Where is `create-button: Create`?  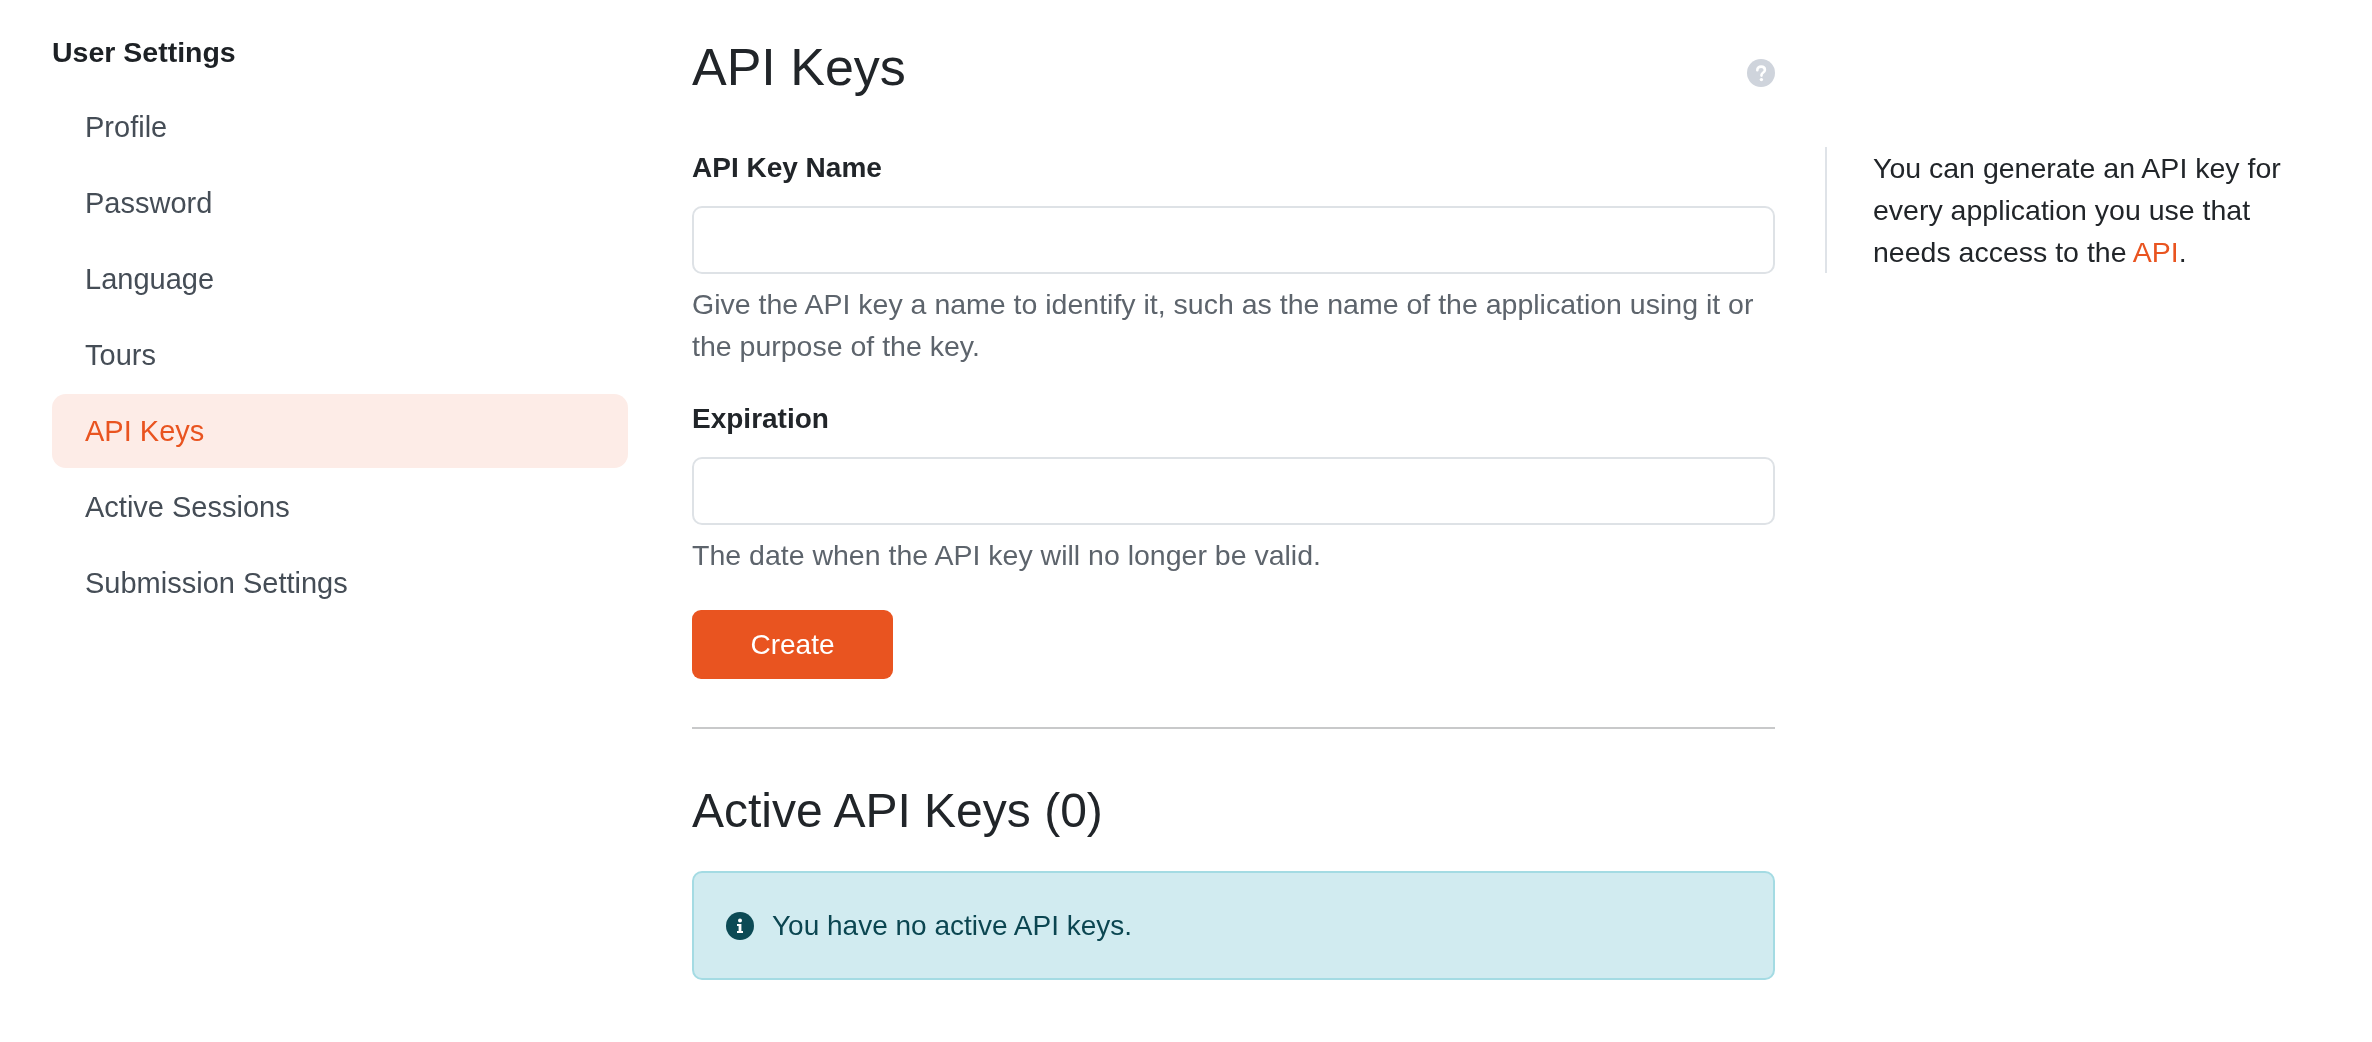
create-button: Create is located at coordinates (792, 644).